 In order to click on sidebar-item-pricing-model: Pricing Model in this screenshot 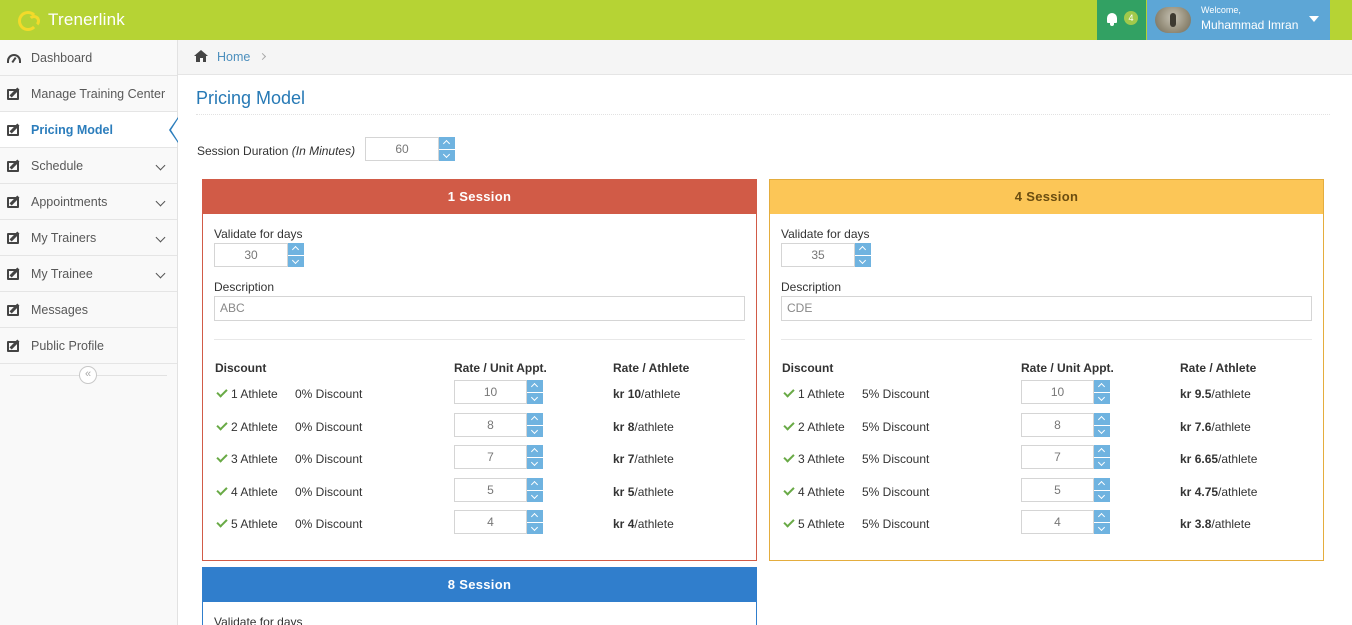, I will do `click(89, 130)`.